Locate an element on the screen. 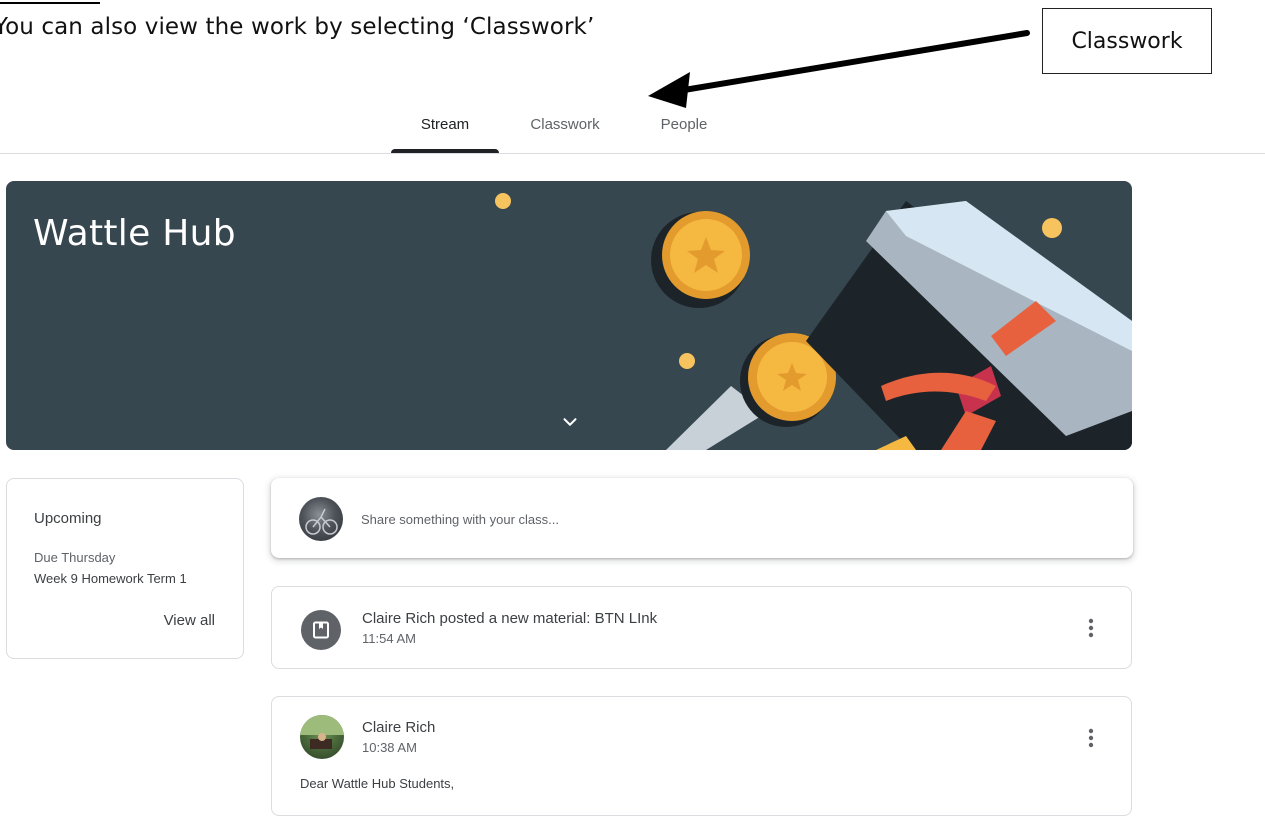 The image size is (1265, 816). tab-people-label: People is located at coordinates (684, 124).